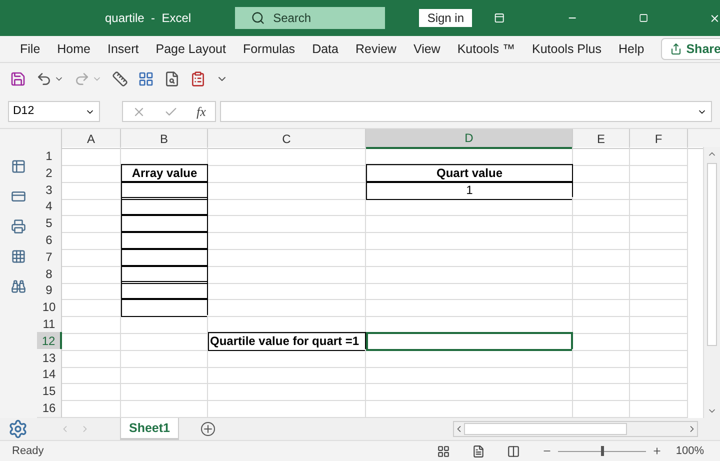  Describe the element at coordinates (120, 79) in the screenshot. I see `ruler-icon` at that location.